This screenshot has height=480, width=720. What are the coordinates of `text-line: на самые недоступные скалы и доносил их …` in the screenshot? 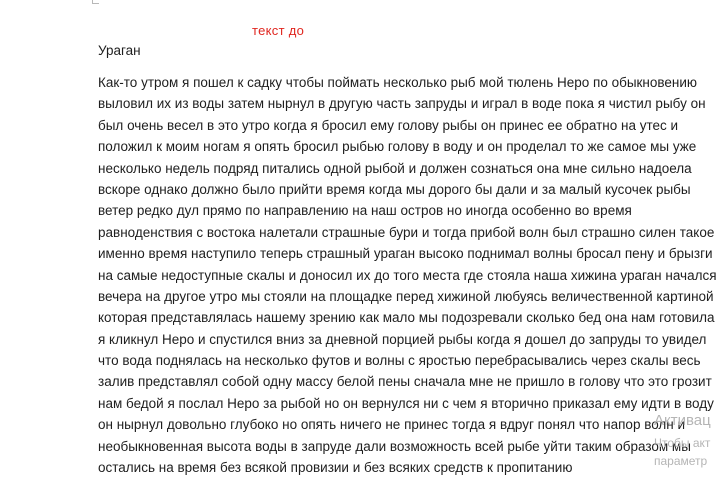 It's located at (409, 275).